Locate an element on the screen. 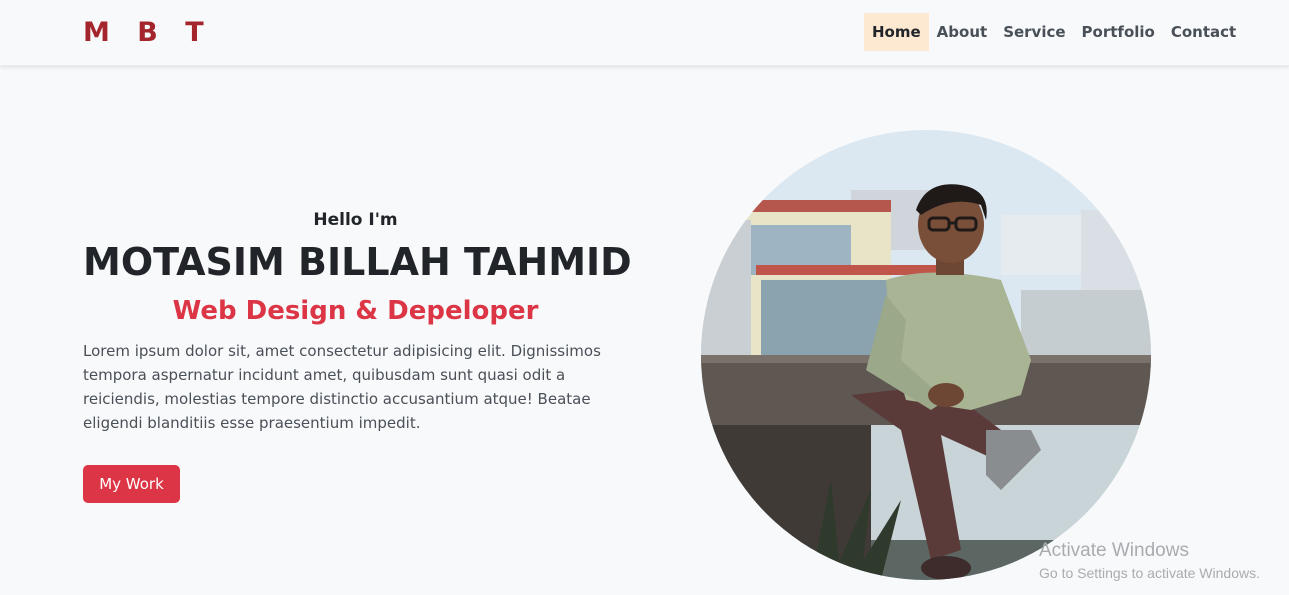 The width and height of the screenshot is (1289, 595). nav-link-portfolio: Portfolio is located at coordinates (1118, 32).